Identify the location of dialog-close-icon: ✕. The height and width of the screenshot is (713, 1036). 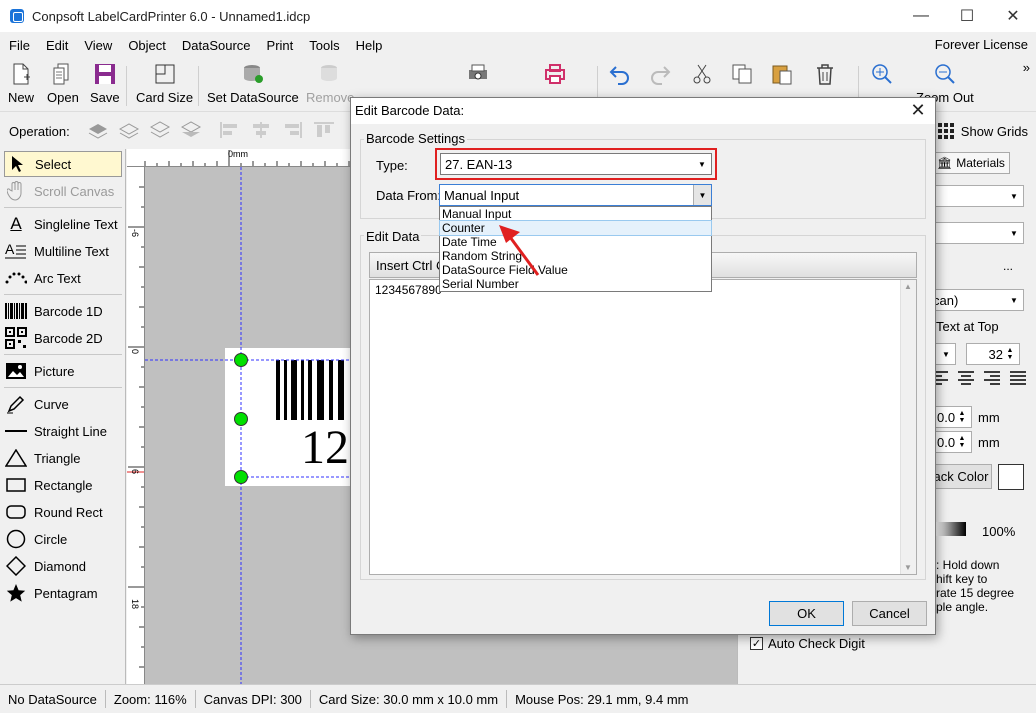
(918, 110).